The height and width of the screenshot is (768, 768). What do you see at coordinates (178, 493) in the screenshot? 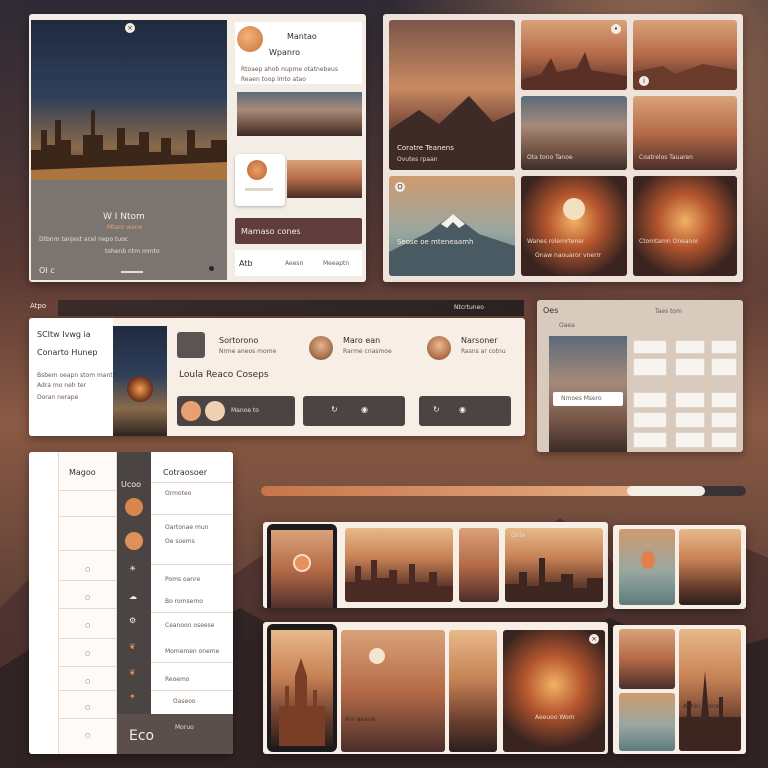
I see `list-item: Ormoteo` at bounding box center [178, 493].